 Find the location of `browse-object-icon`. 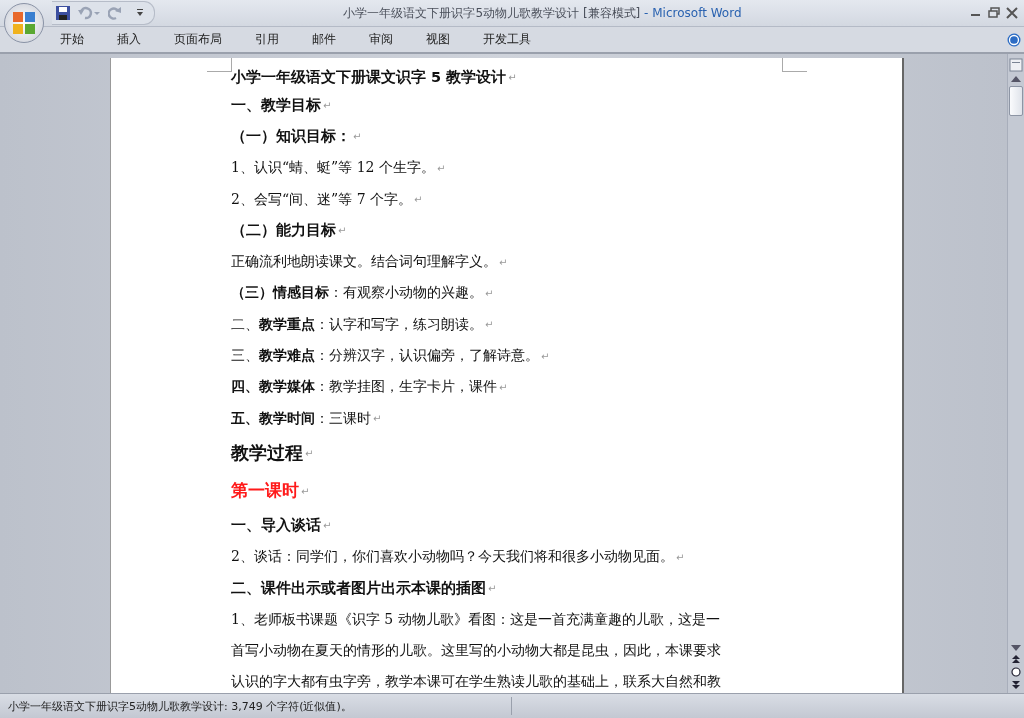

browse-object-icon is located at coordinates (1016, 672).